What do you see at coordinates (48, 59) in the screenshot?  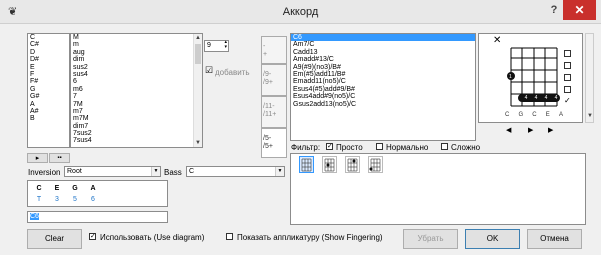 I see `root-list-item: D#` at bounding box center [48, 59].